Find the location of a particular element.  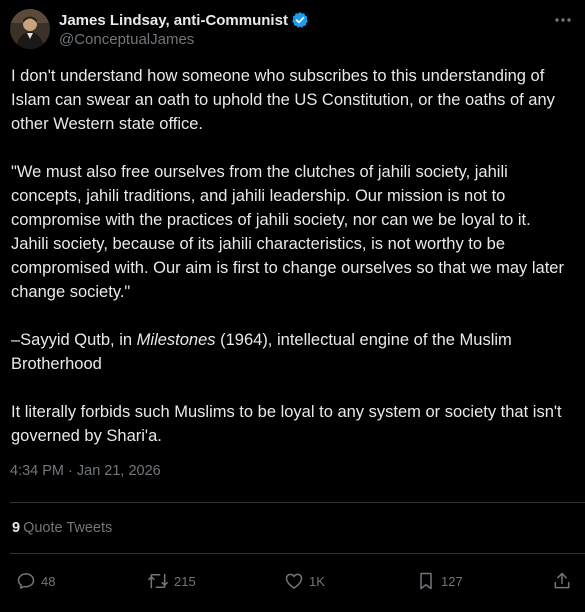

avatar is located at coordinates (30, 29).